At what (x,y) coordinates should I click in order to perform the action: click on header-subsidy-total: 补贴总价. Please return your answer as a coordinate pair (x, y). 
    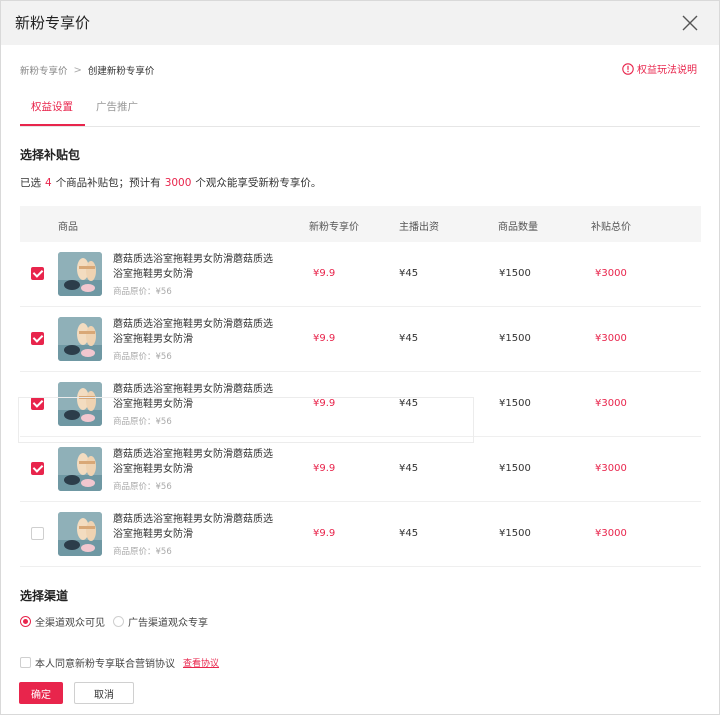
    Looking at the image, I should click on (611, 227).